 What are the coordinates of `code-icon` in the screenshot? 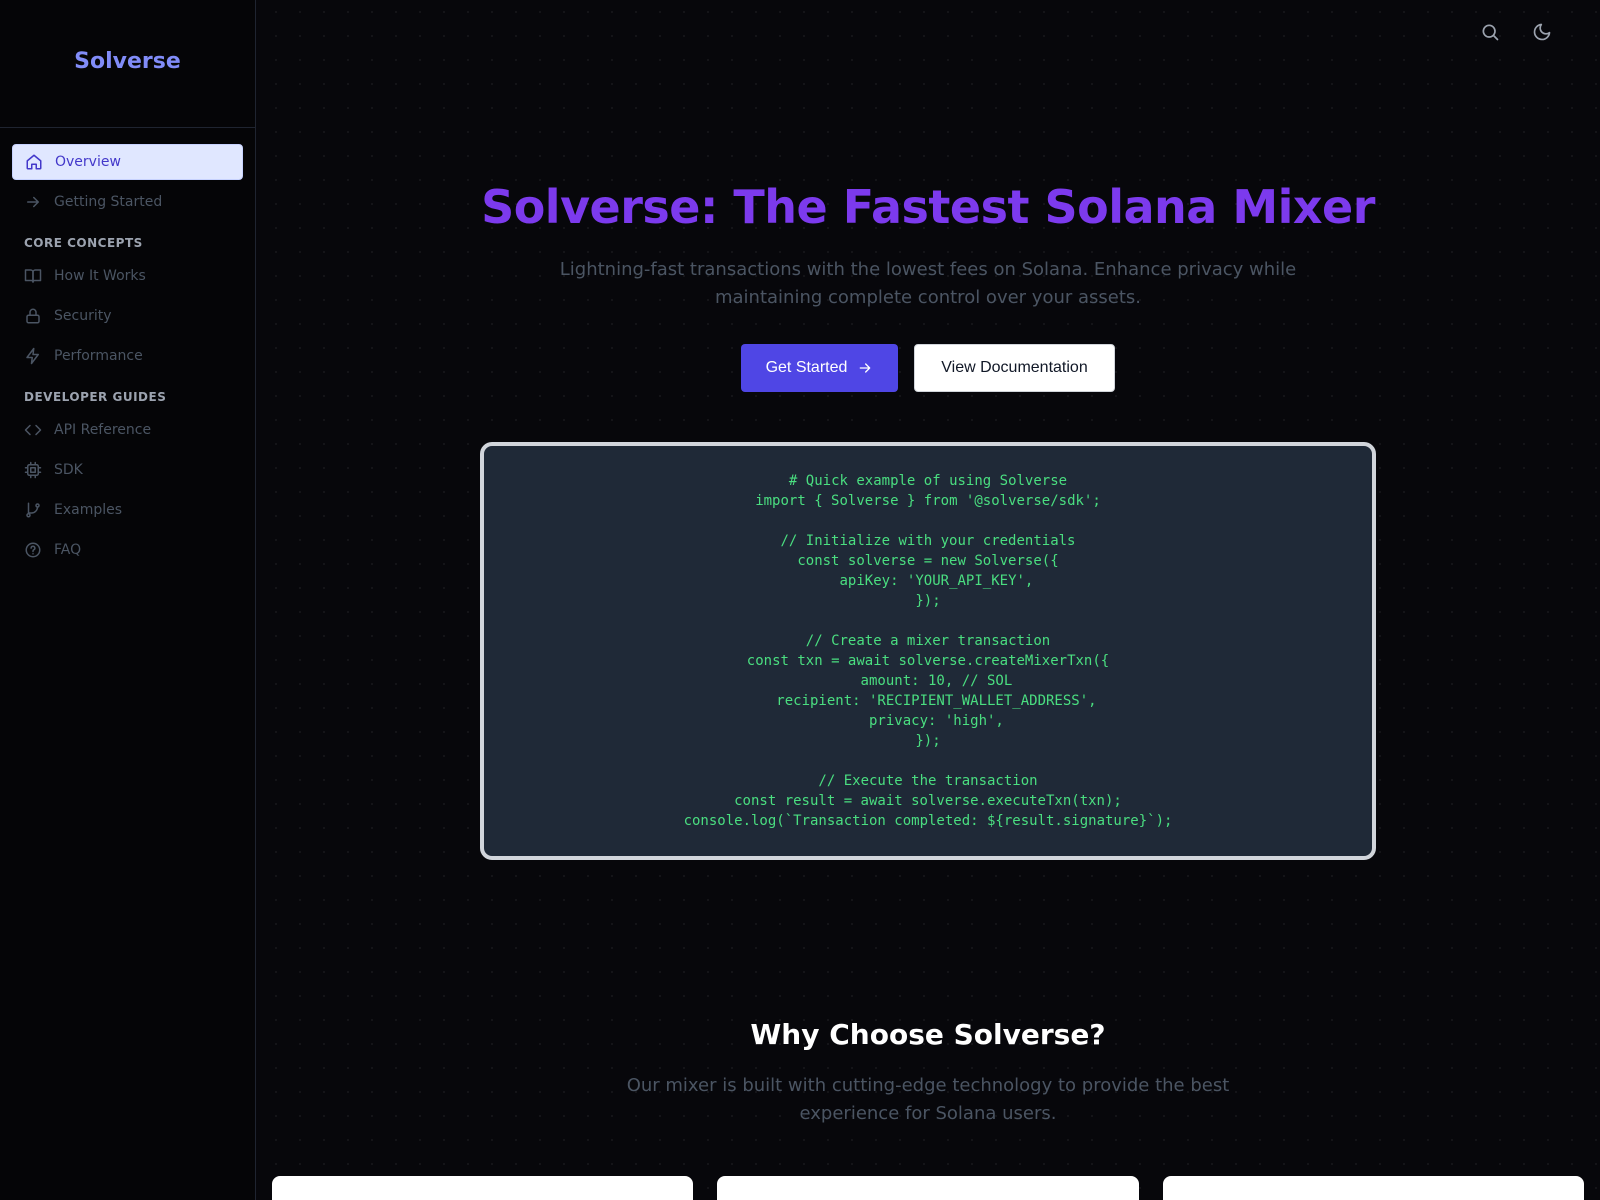 It's located at (33, 430).